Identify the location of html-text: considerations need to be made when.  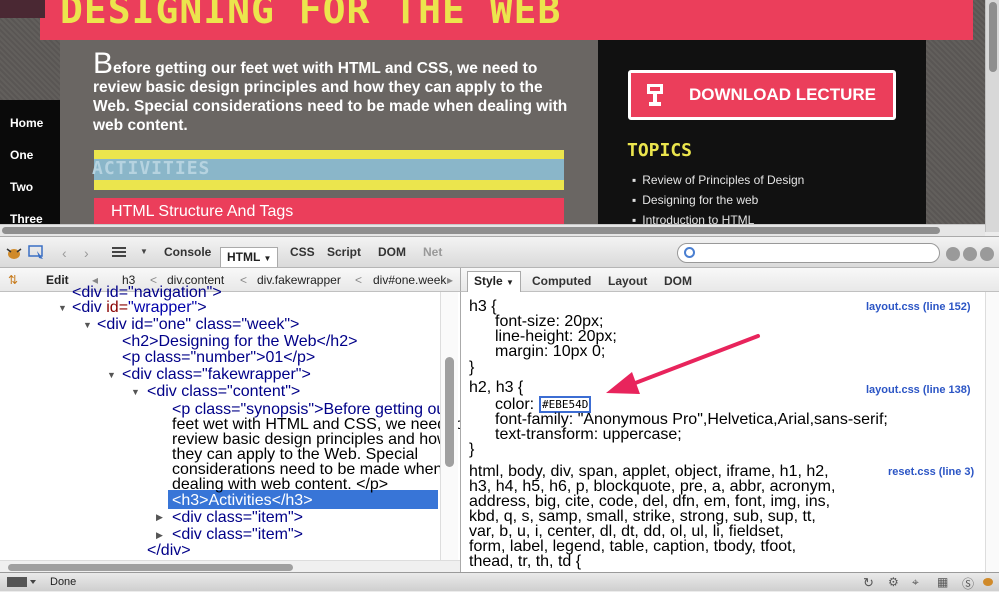
(307, 469).